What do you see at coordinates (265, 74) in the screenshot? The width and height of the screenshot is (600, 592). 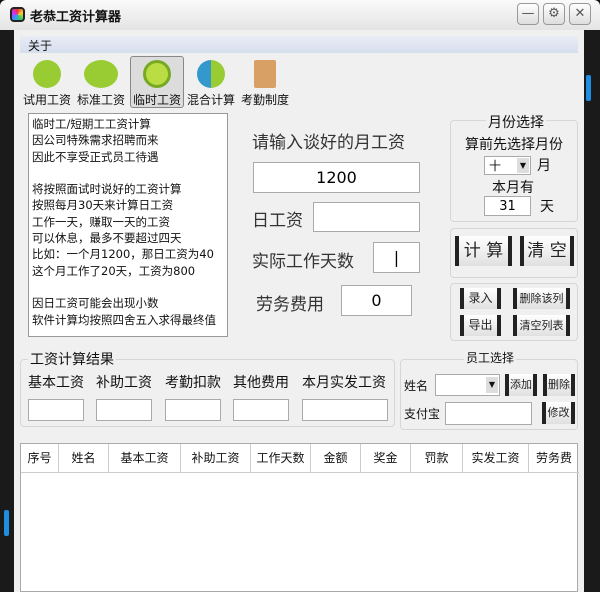 I see `clipboard-icon` at bounding box center [265, 74].